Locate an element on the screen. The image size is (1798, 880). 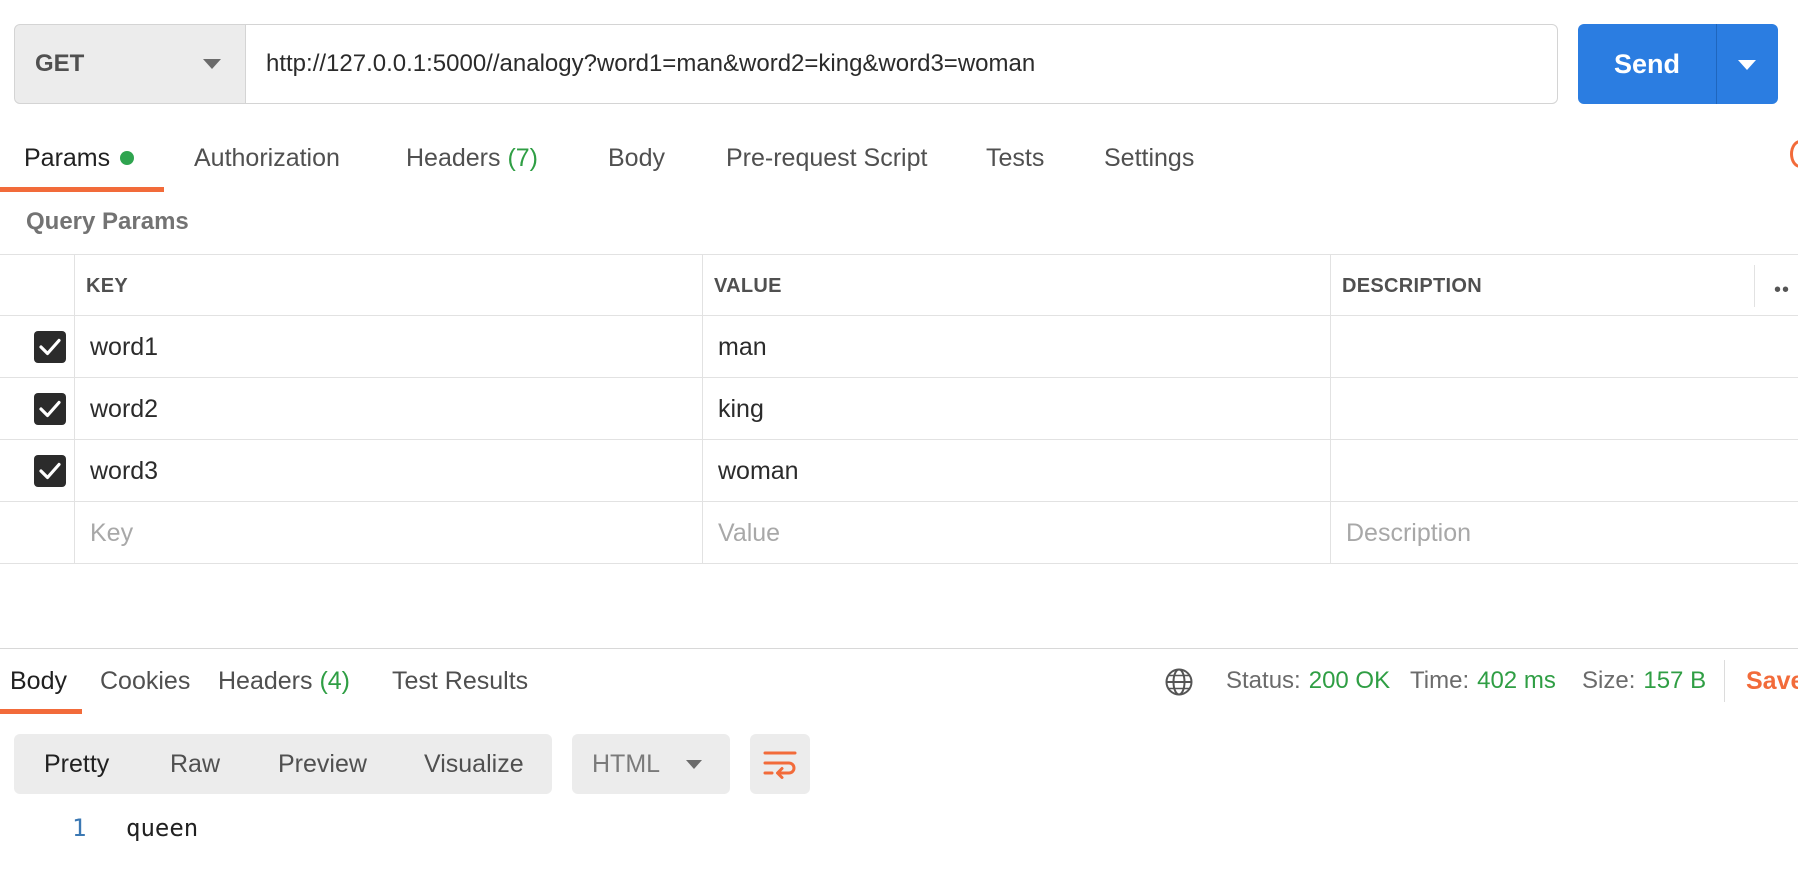
response-body-line: queen is located at coordinates (162, 828).